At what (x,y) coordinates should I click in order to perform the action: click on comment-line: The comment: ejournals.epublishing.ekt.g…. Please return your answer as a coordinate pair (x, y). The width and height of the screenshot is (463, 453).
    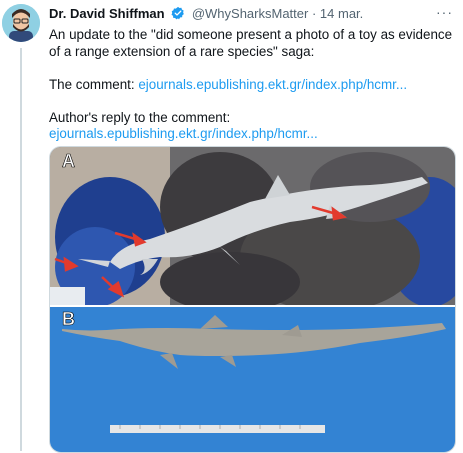
    Looking at the image, I should click on (251, 85).